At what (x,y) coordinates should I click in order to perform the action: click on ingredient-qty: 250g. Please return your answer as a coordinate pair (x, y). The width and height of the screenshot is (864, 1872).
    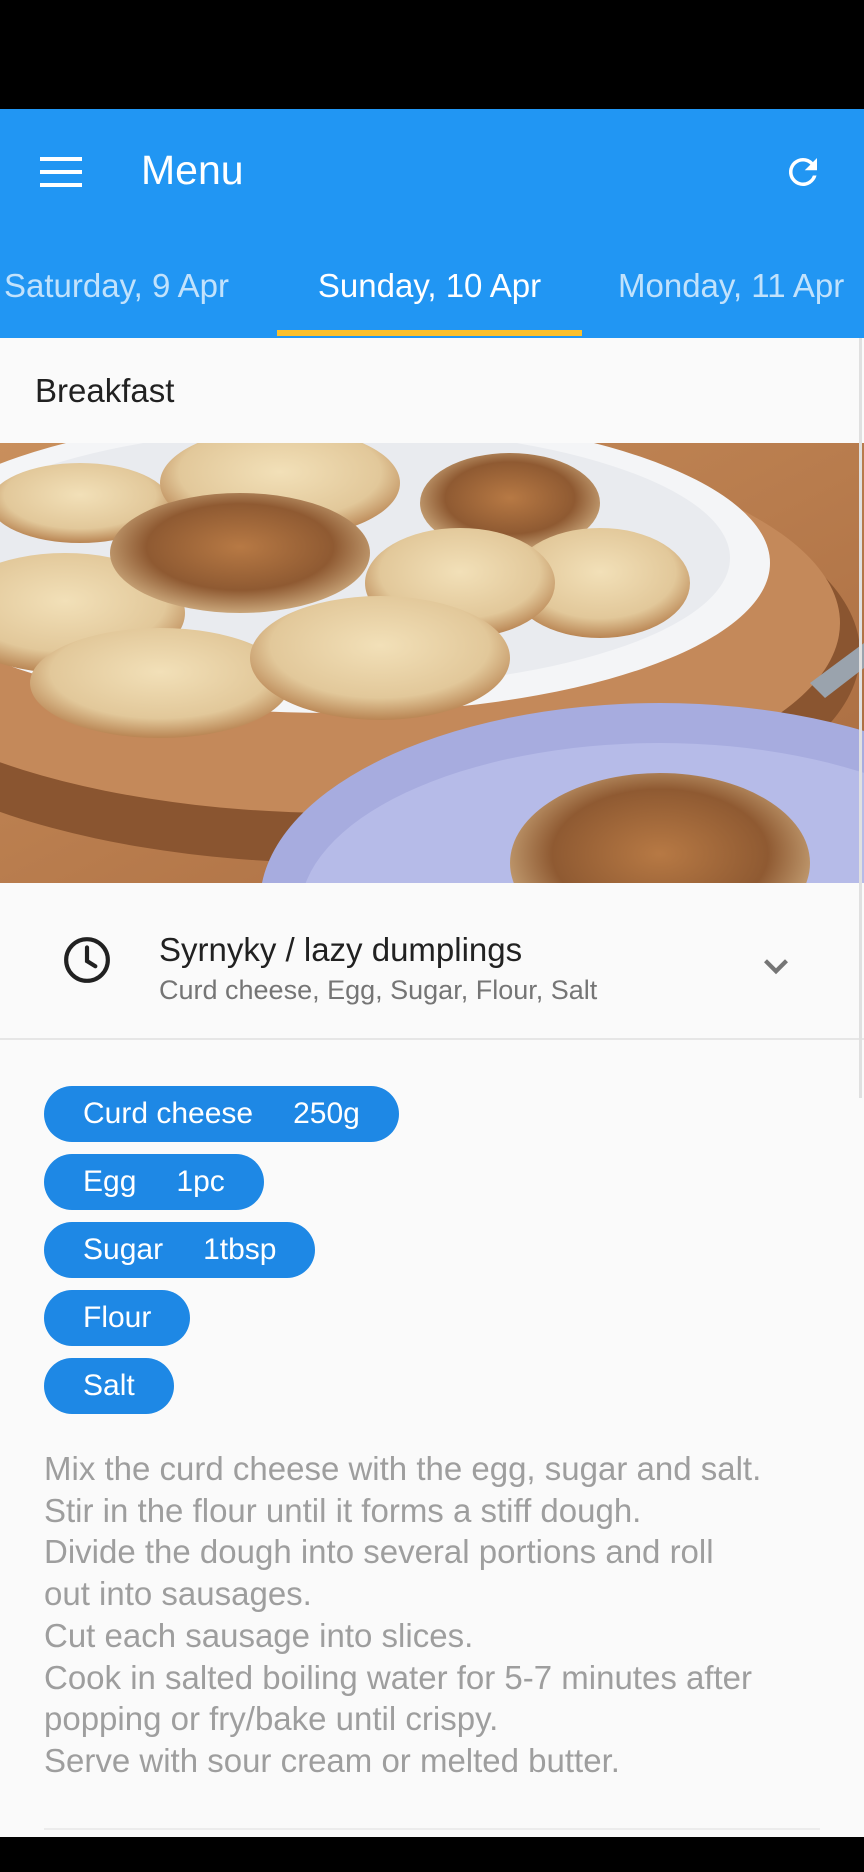
    Looking at the image, I should click on (326, 1113).